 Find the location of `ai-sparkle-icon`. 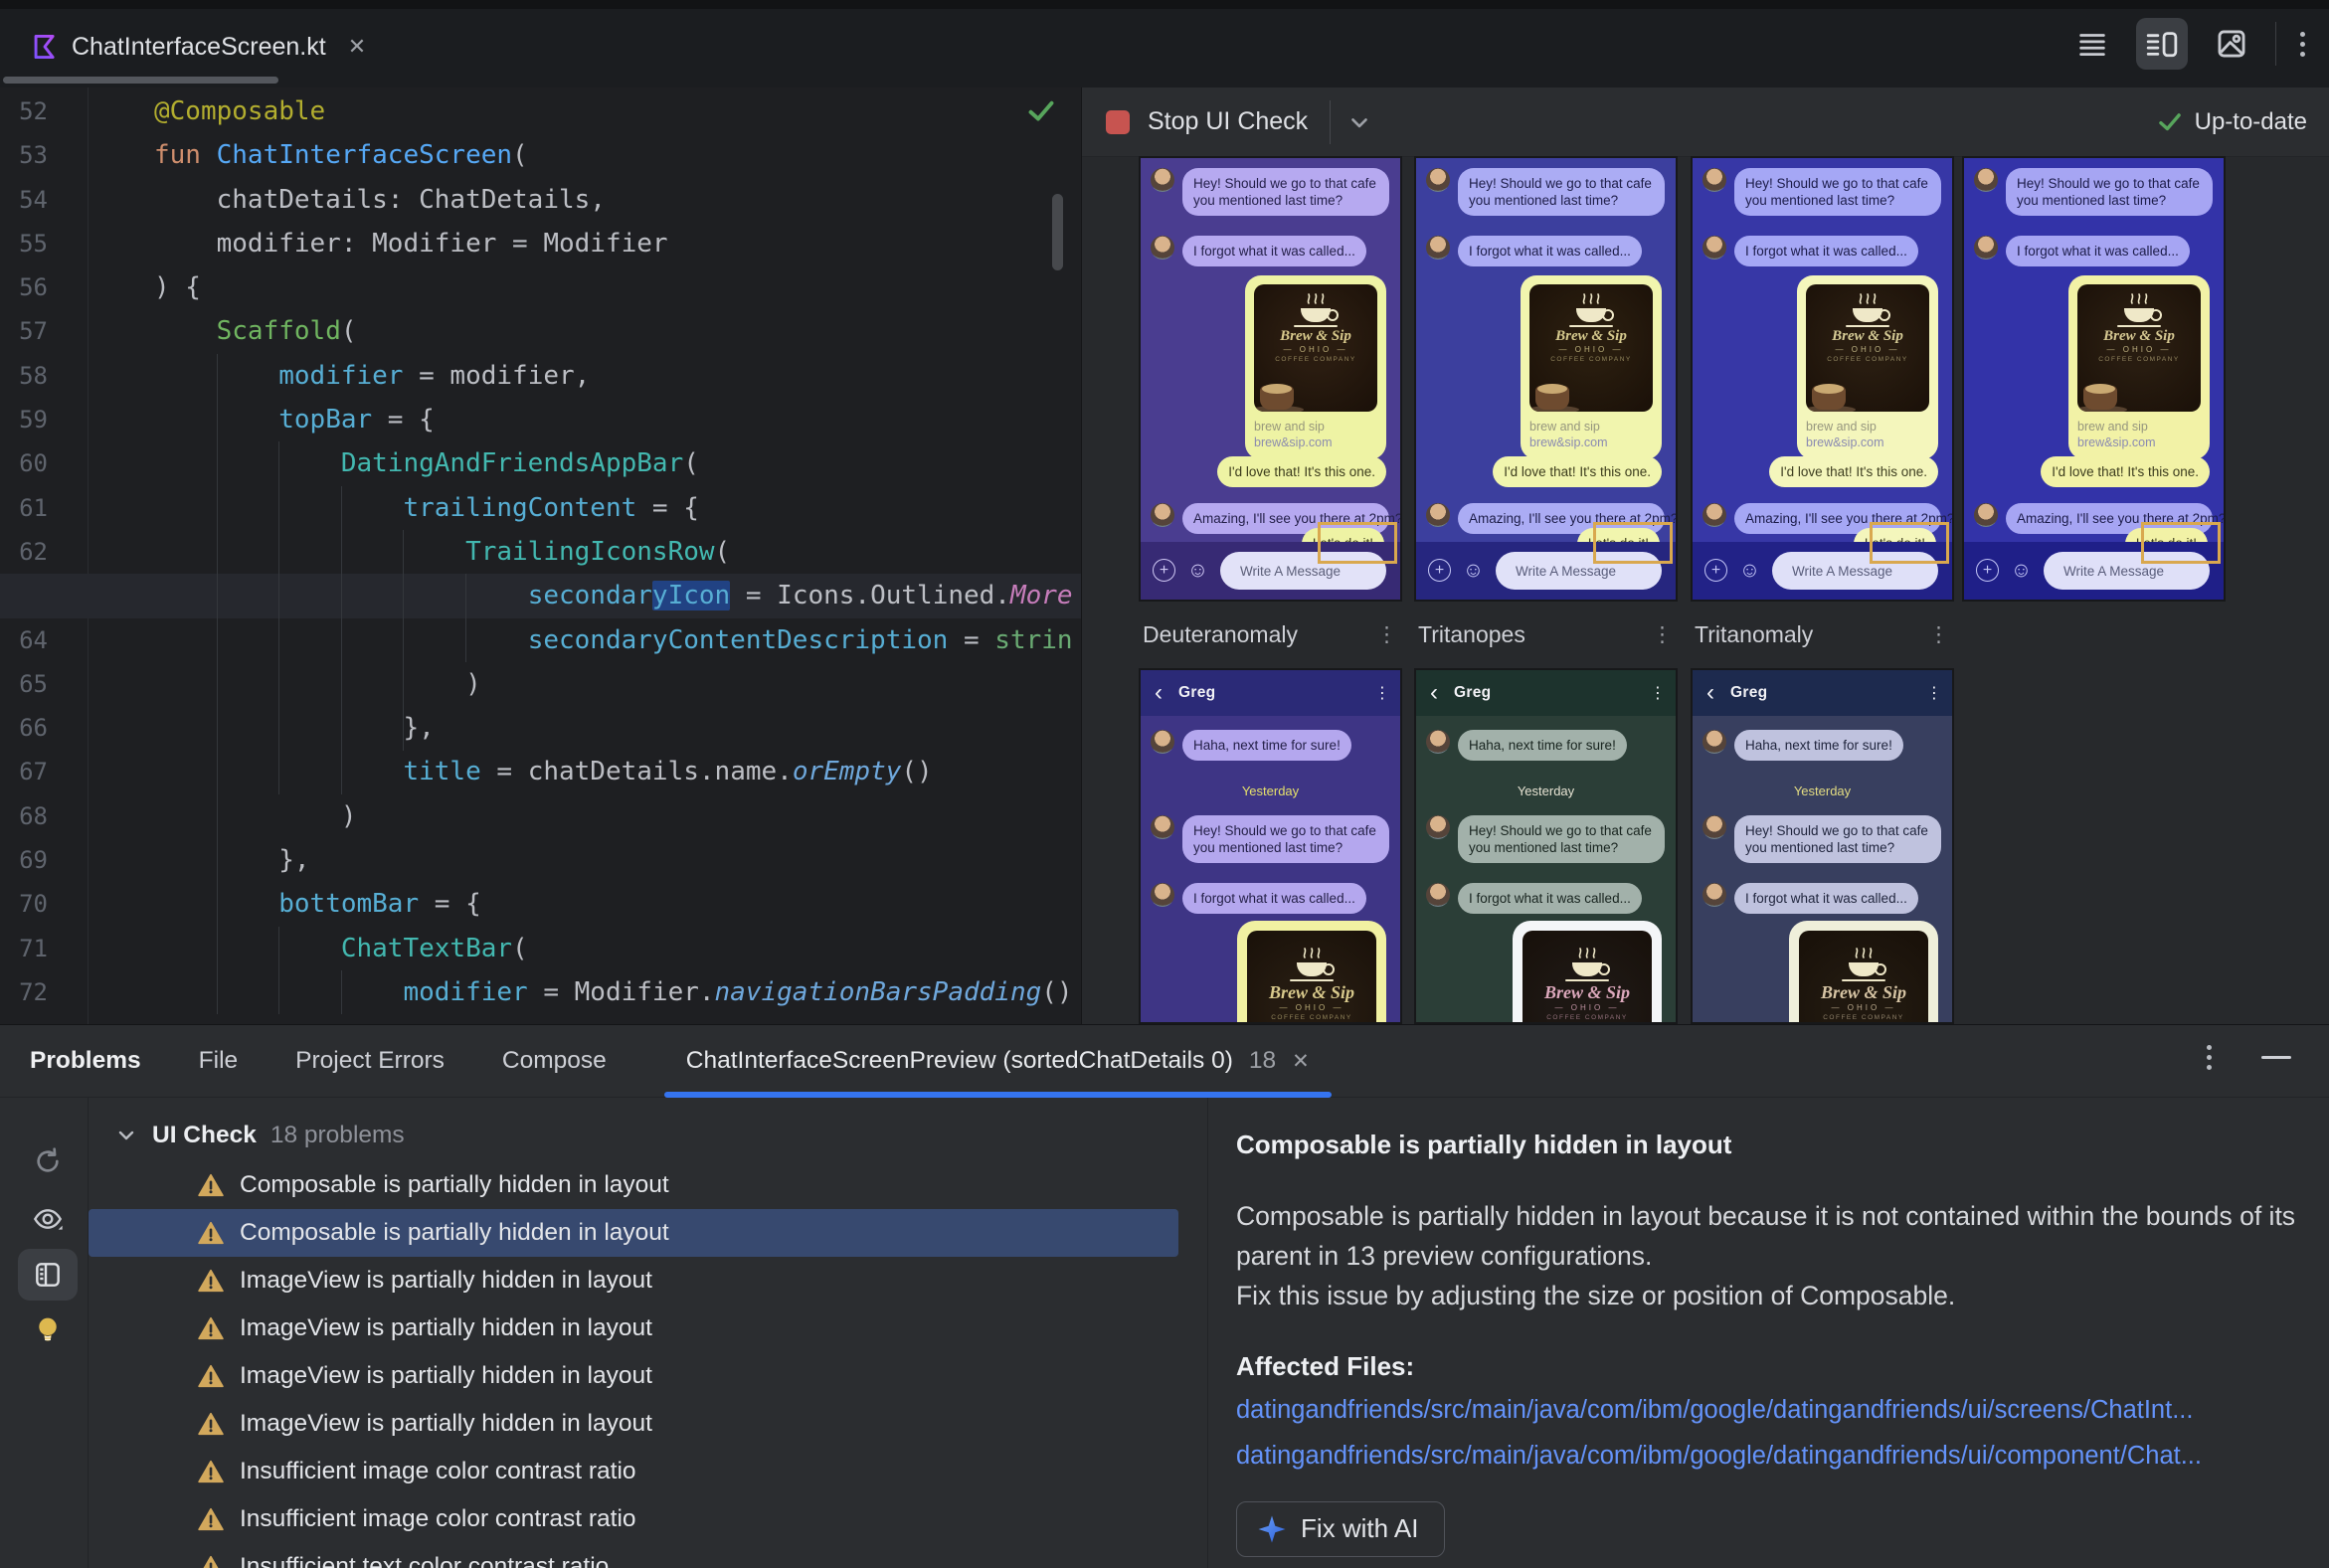

ai-sparkle-icon is located at coordinates (1272, 1528).